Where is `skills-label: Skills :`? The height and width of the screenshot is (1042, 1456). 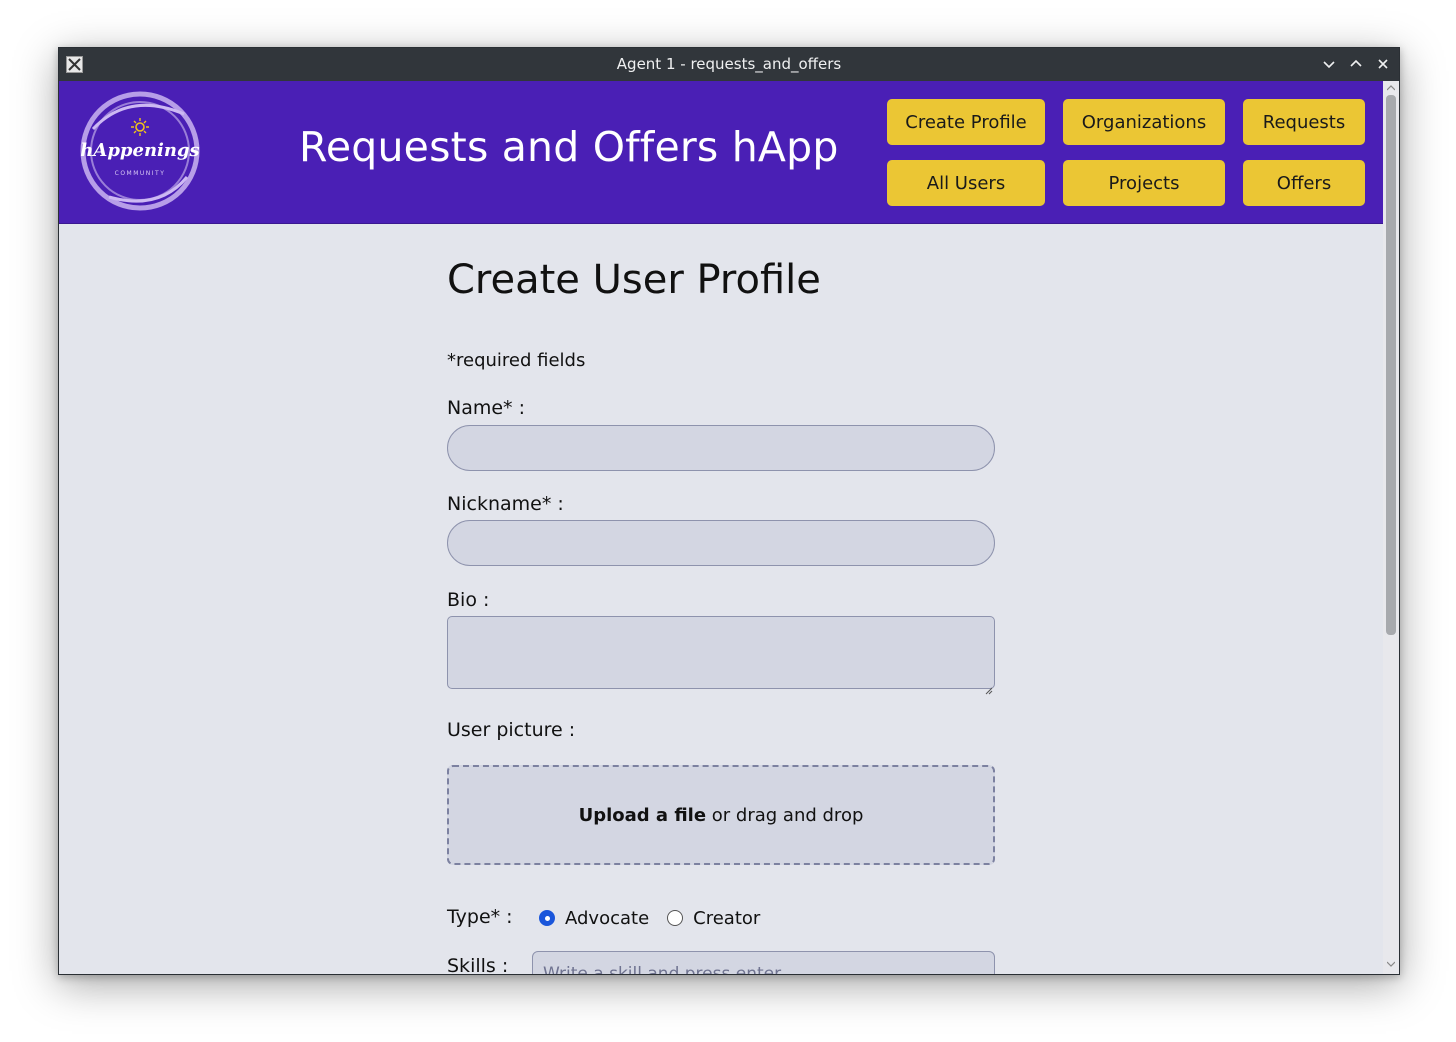 skills-label: Skills : is located at coordinates (478, 965).